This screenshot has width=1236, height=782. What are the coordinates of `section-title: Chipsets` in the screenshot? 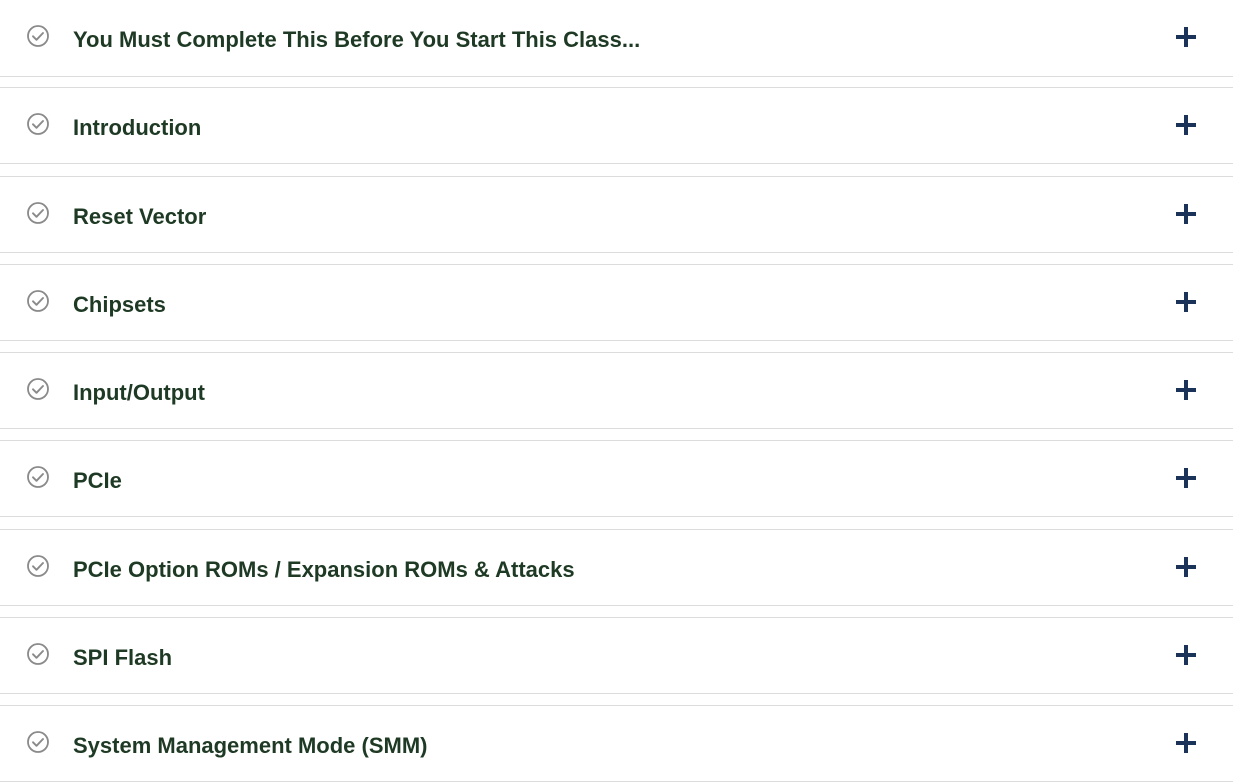 It's located at (119, 304).